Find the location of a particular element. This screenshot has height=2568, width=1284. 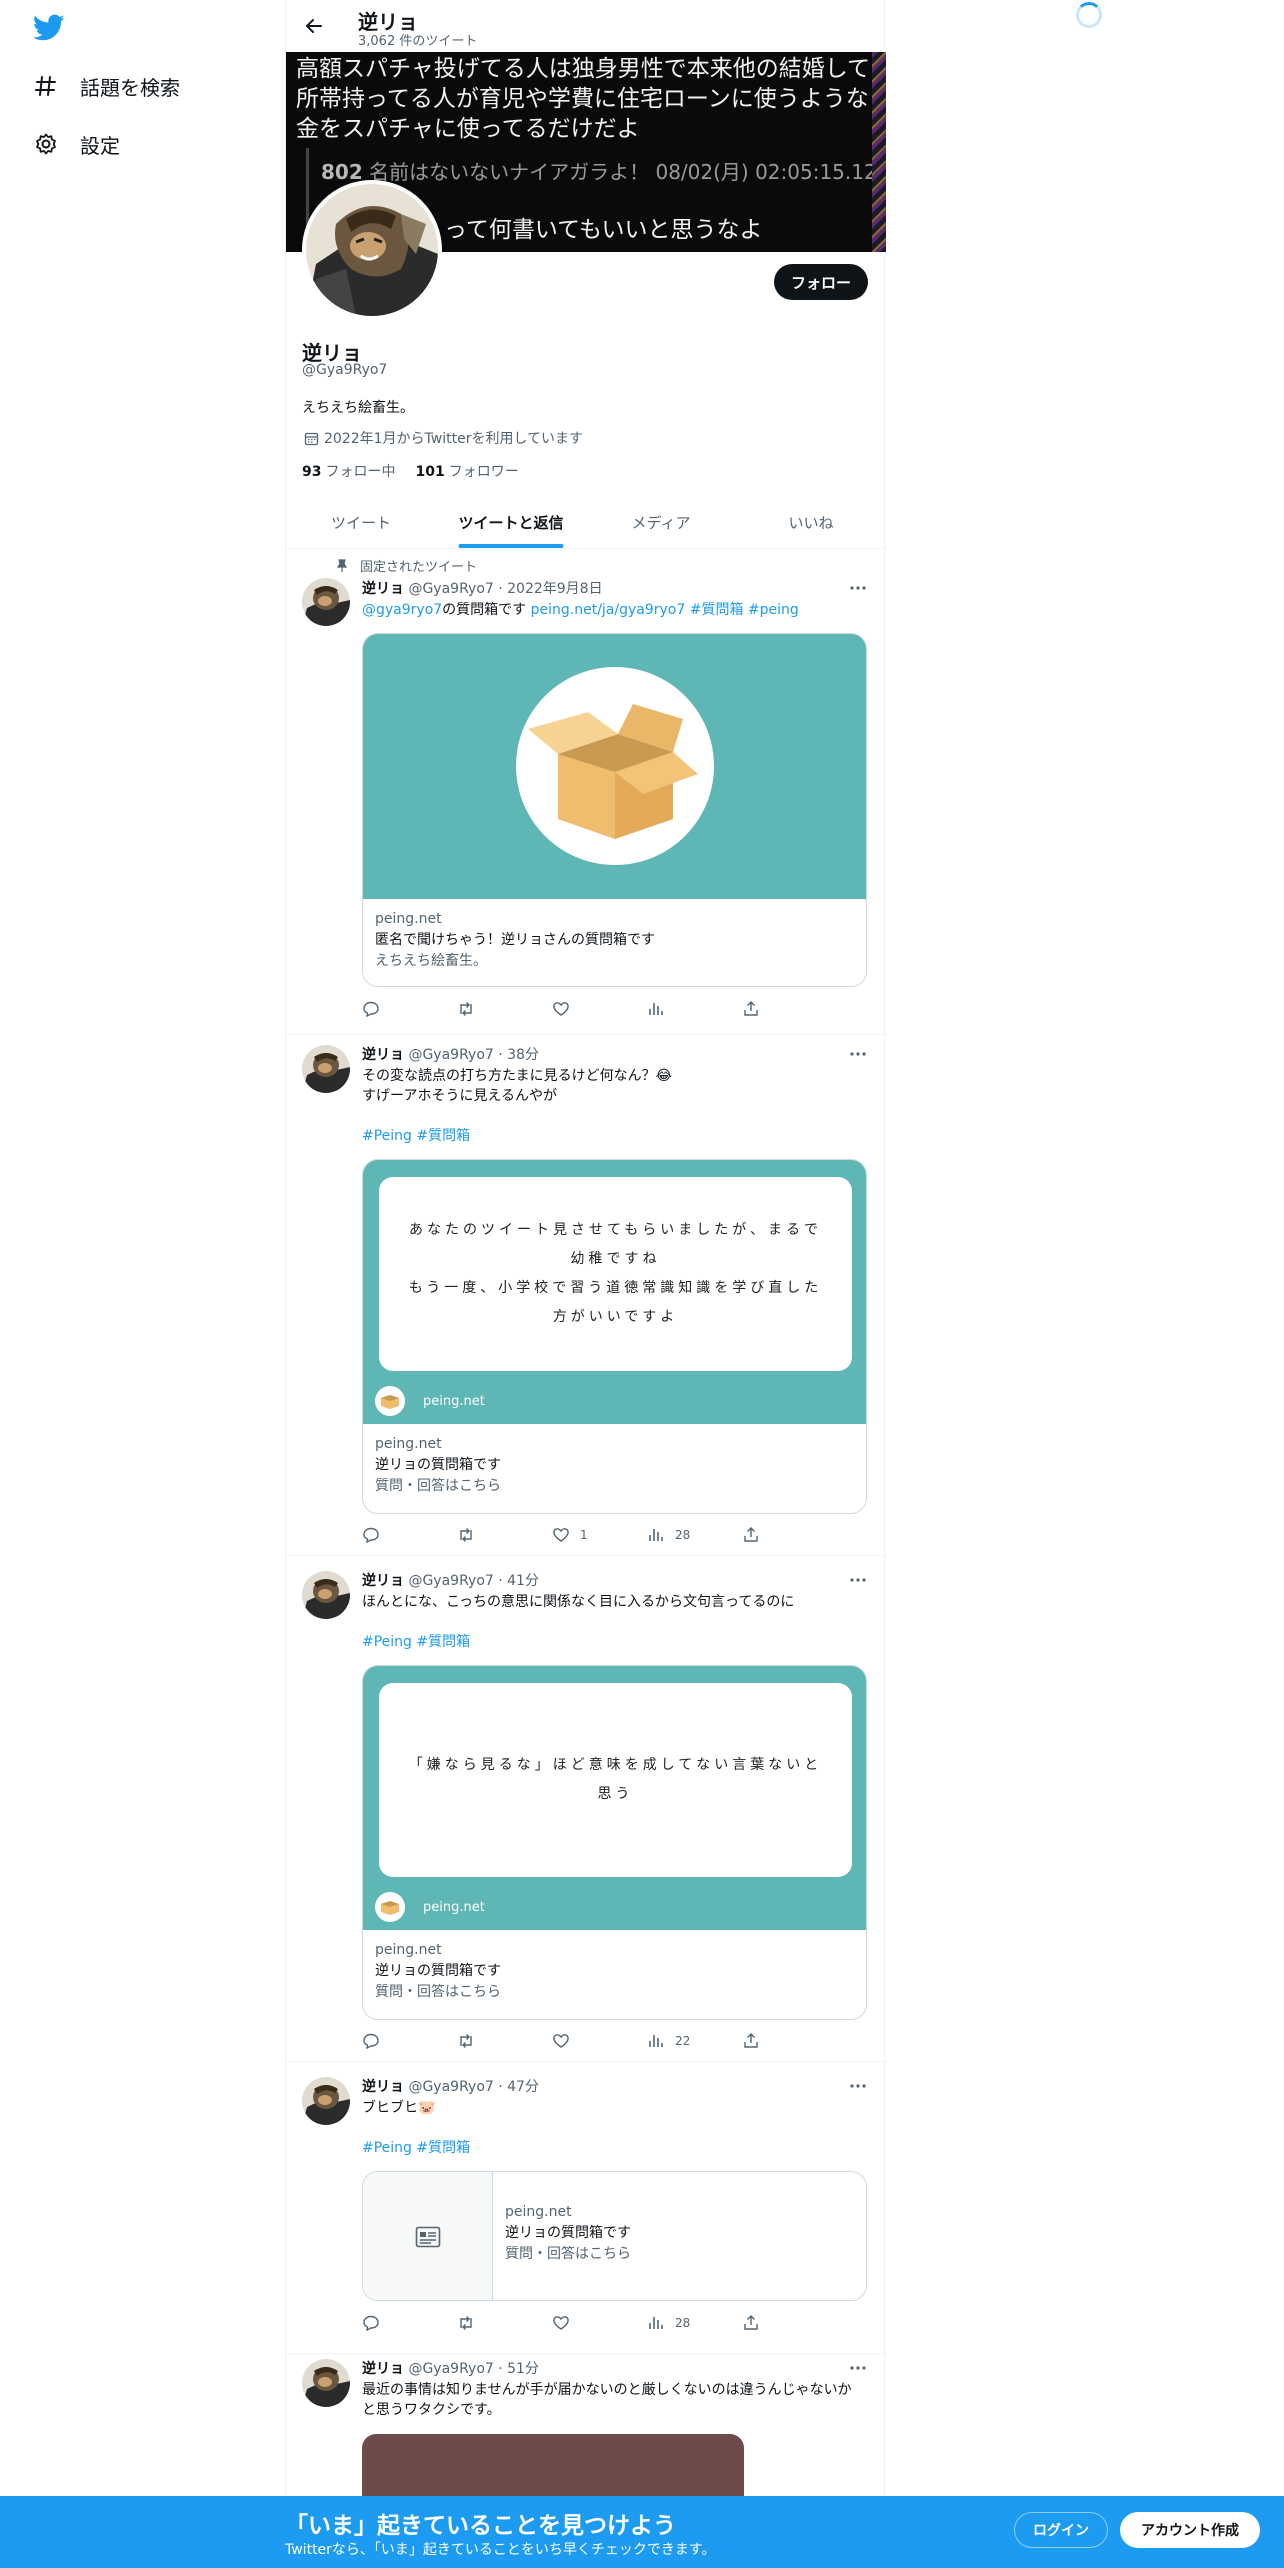

like-button: 1 is located at coordinates (587, 1535).